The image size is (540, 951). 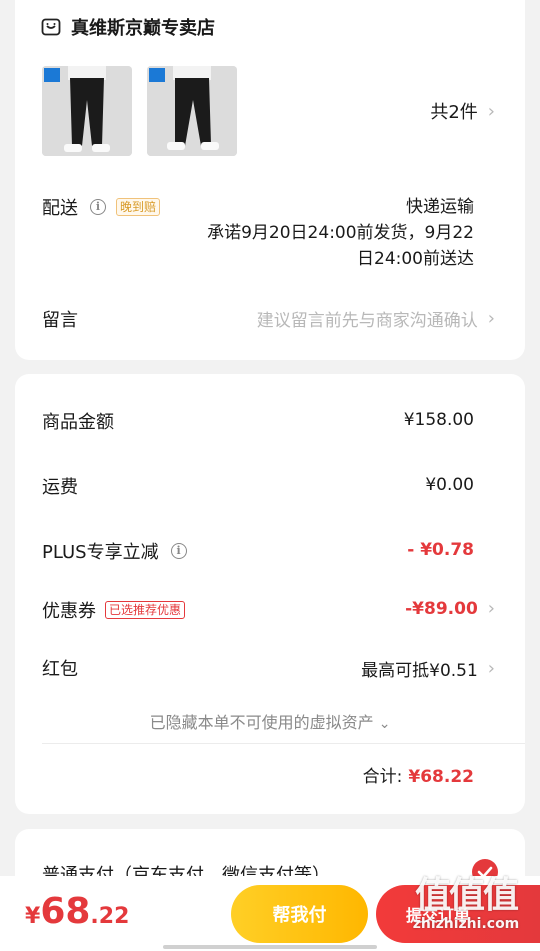 What do you see at coordinates (441, 777) in the screenshot?
I see `total-value: ¥68.22` at bounding box center [441, 777].